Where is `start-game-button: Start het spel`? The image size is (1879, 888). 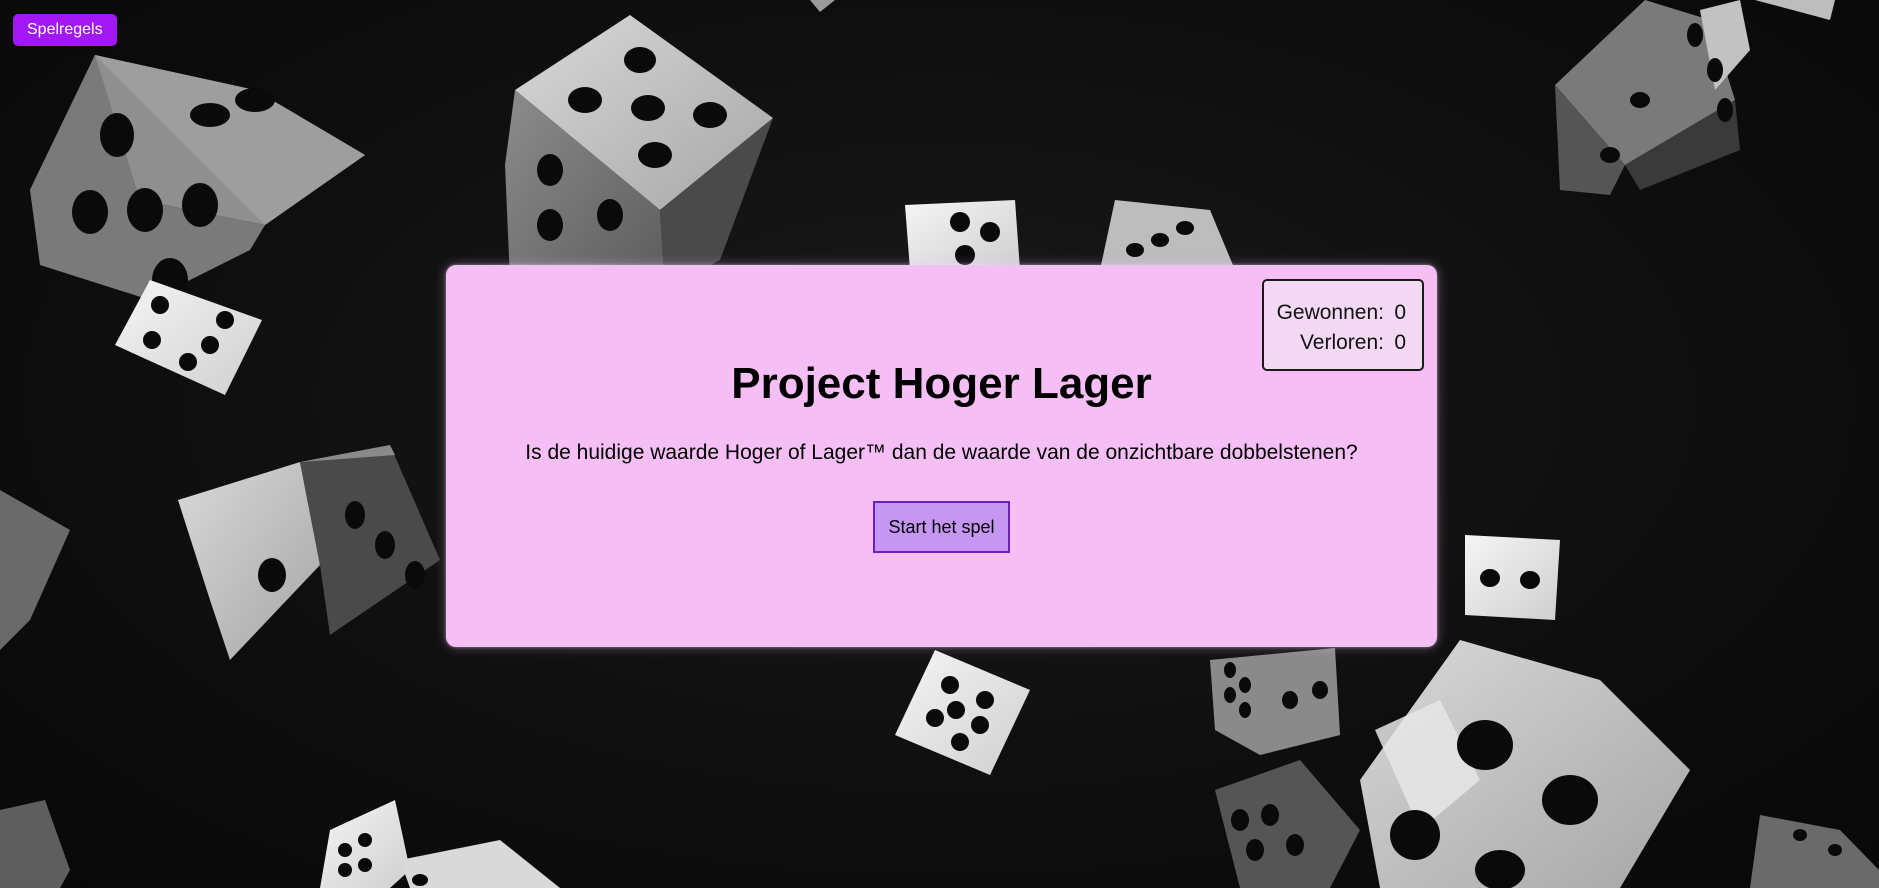 start-game-button: Start het spel is located at coordinates (941, 527).